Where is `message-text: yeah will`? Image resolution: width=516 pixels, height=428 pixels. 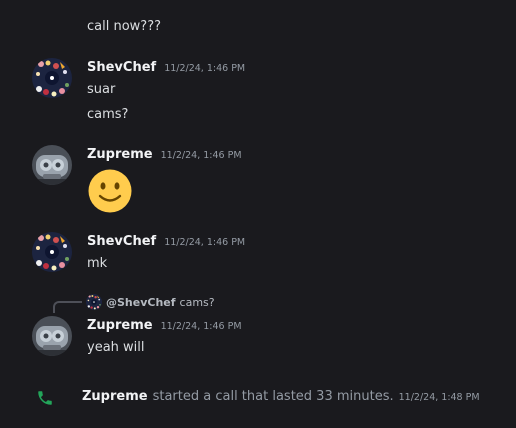
message-text: yeah will is located at coordinates (116, 347).